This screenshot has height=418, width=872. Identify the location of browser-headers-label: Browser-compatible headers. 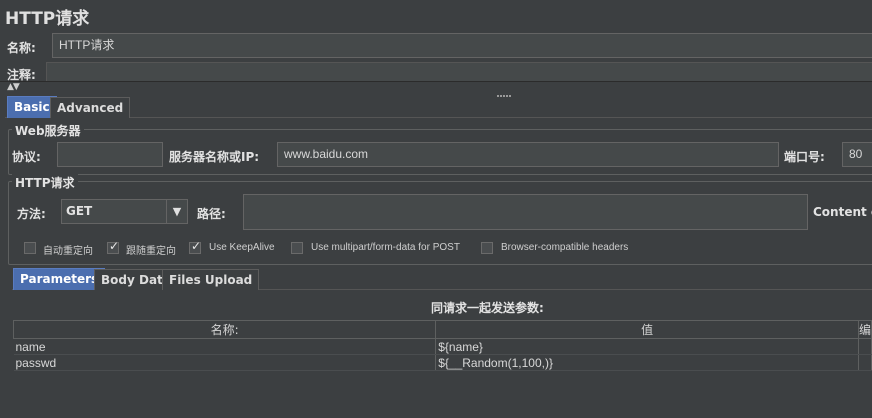
(565, 247).